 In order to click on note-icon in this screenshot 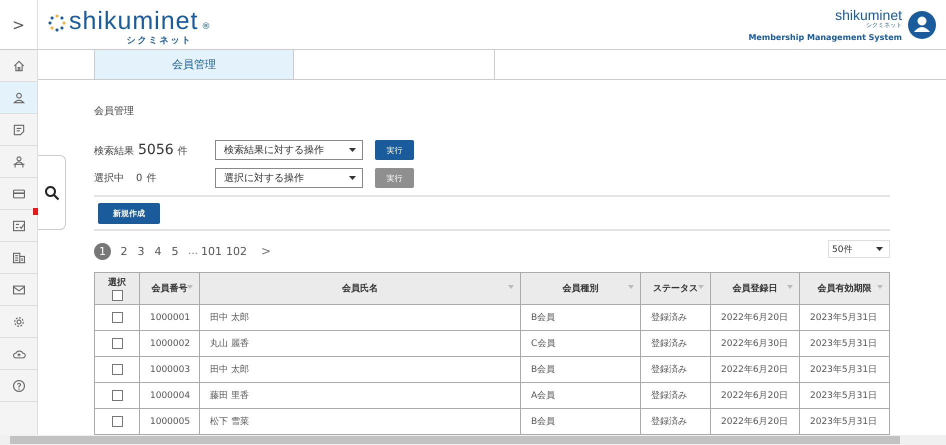, I will do `click(19, 129)`.